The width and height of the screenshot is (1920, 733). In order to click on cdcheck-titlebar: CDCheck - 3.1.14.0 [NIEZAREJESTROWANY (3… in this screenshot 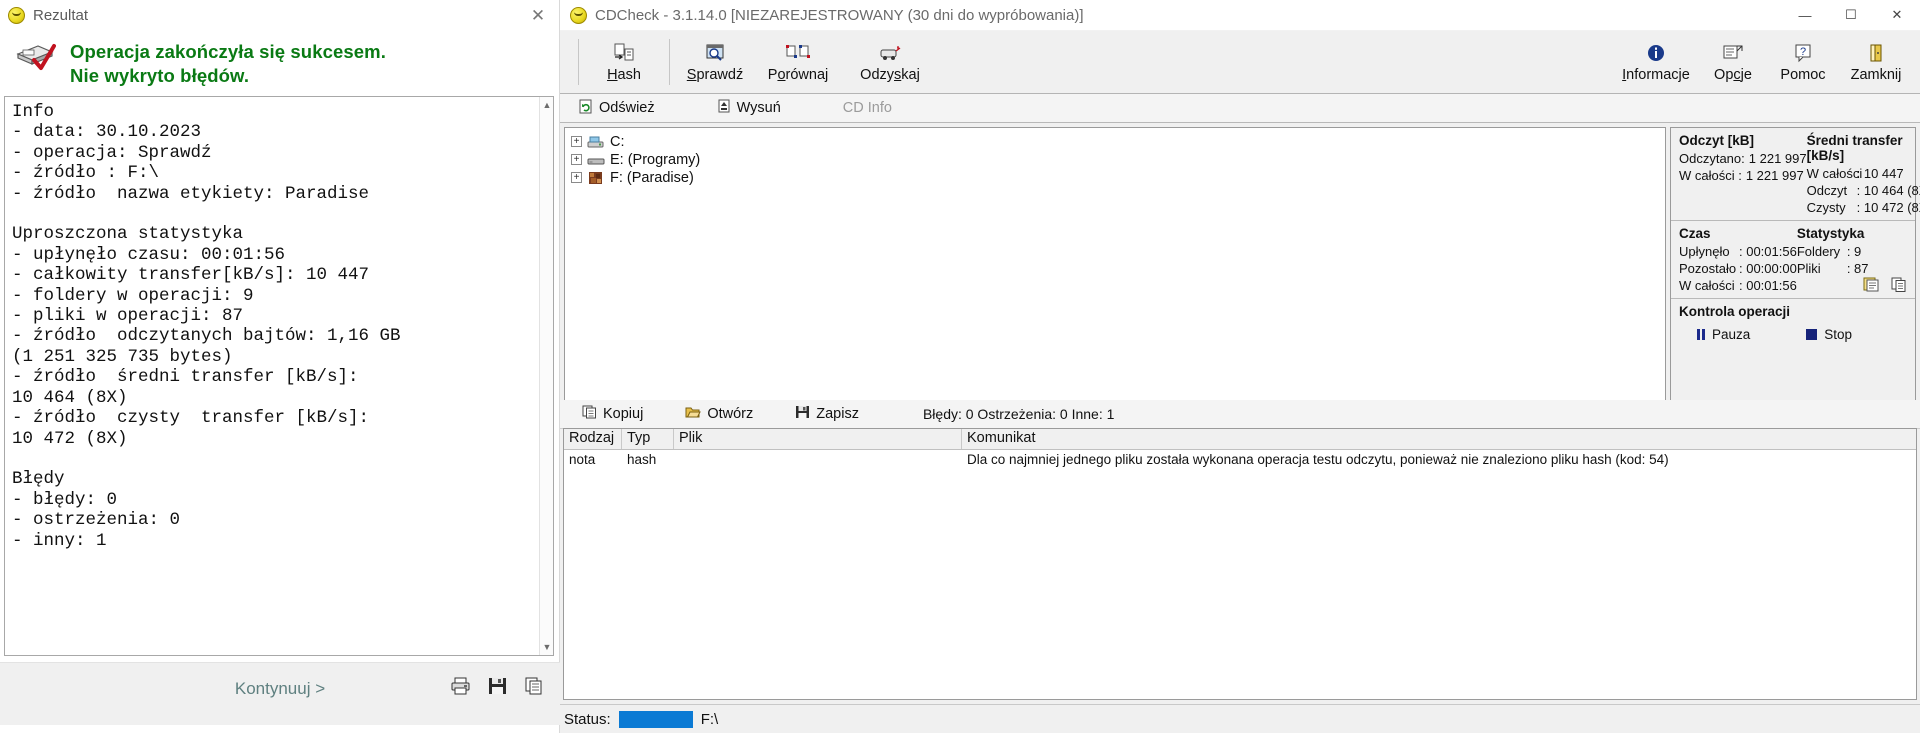, I will do `click(1240, 15)`.